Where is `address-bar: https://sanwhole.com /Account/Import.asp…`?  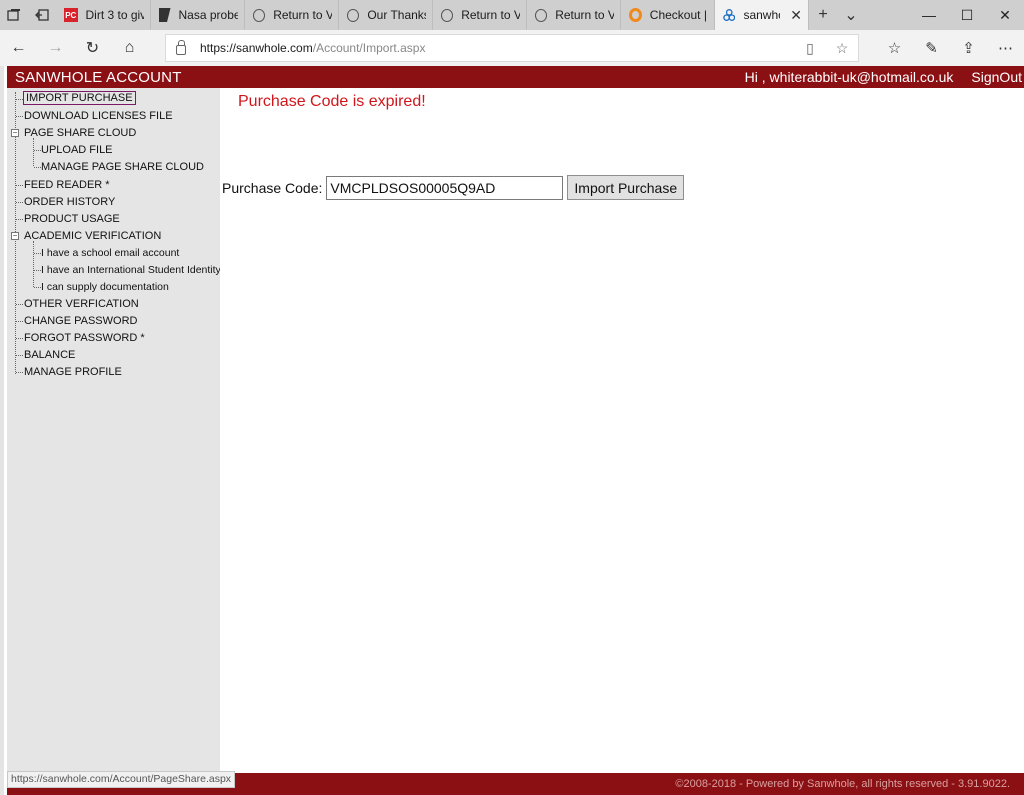
address-bar: https://sanwhole.com /Account/Import.asp… is located at coordinates (512, 48).